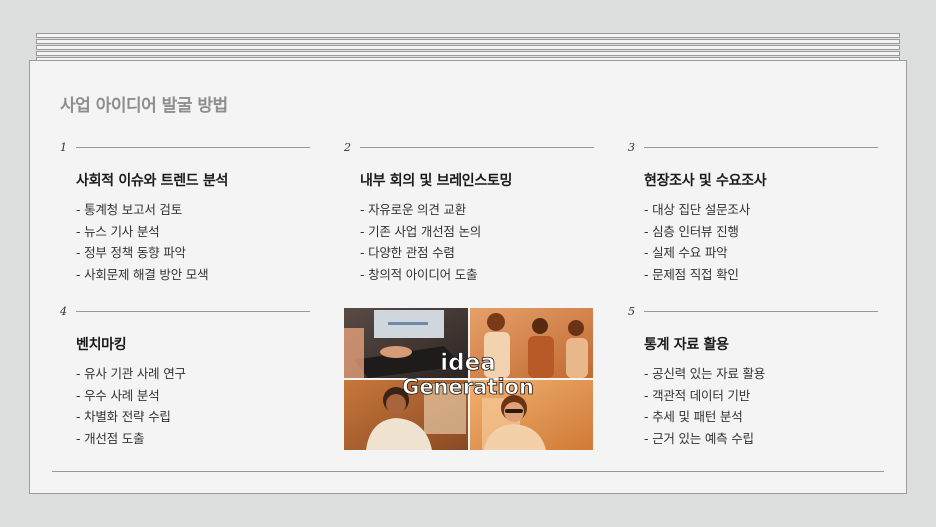 Image resolution: width=936 pixels, height=527 pixels. What do you see at coordinates (468, 471) in the screenshot?
I see `bottom-divider` at bounding box center [468, 471].